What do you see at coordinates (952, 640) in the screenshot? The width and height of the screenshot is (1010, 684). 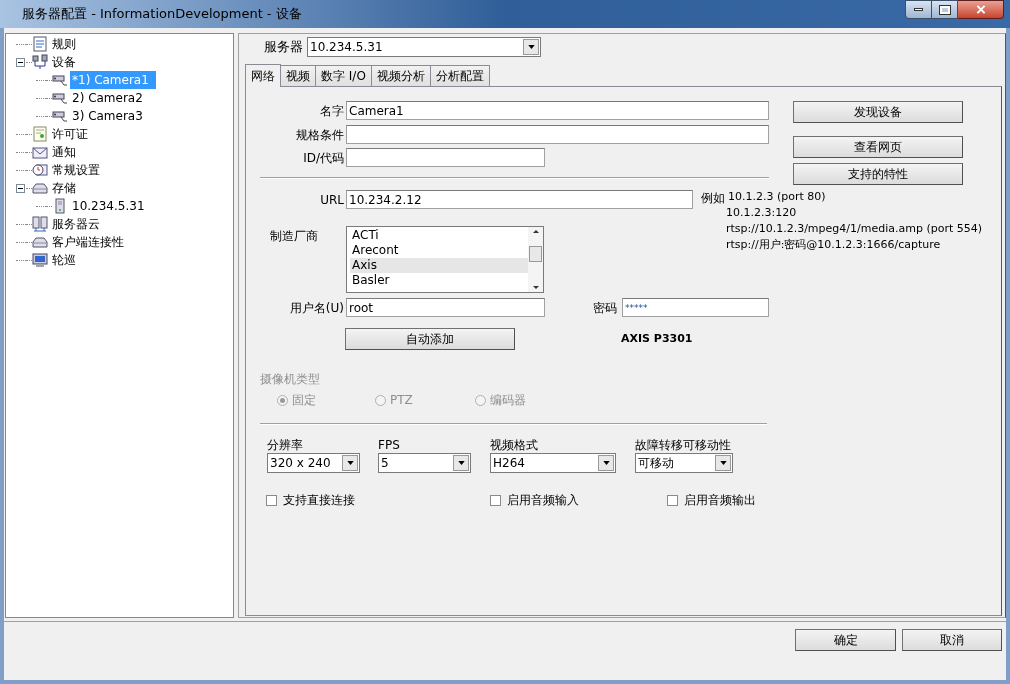 I see `cancel-button: 取消` at bounding box center [952, 640].